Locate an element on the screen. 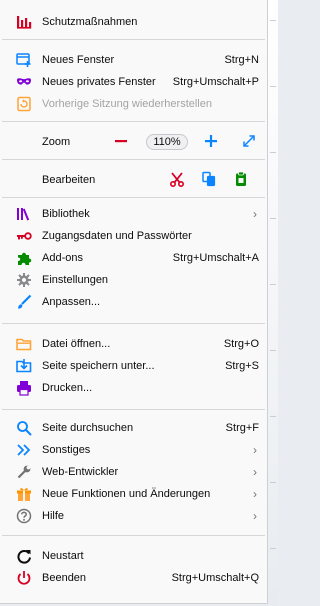 The image size is (320, 606). fullscreen-icon is located at coordinates (249, 142).